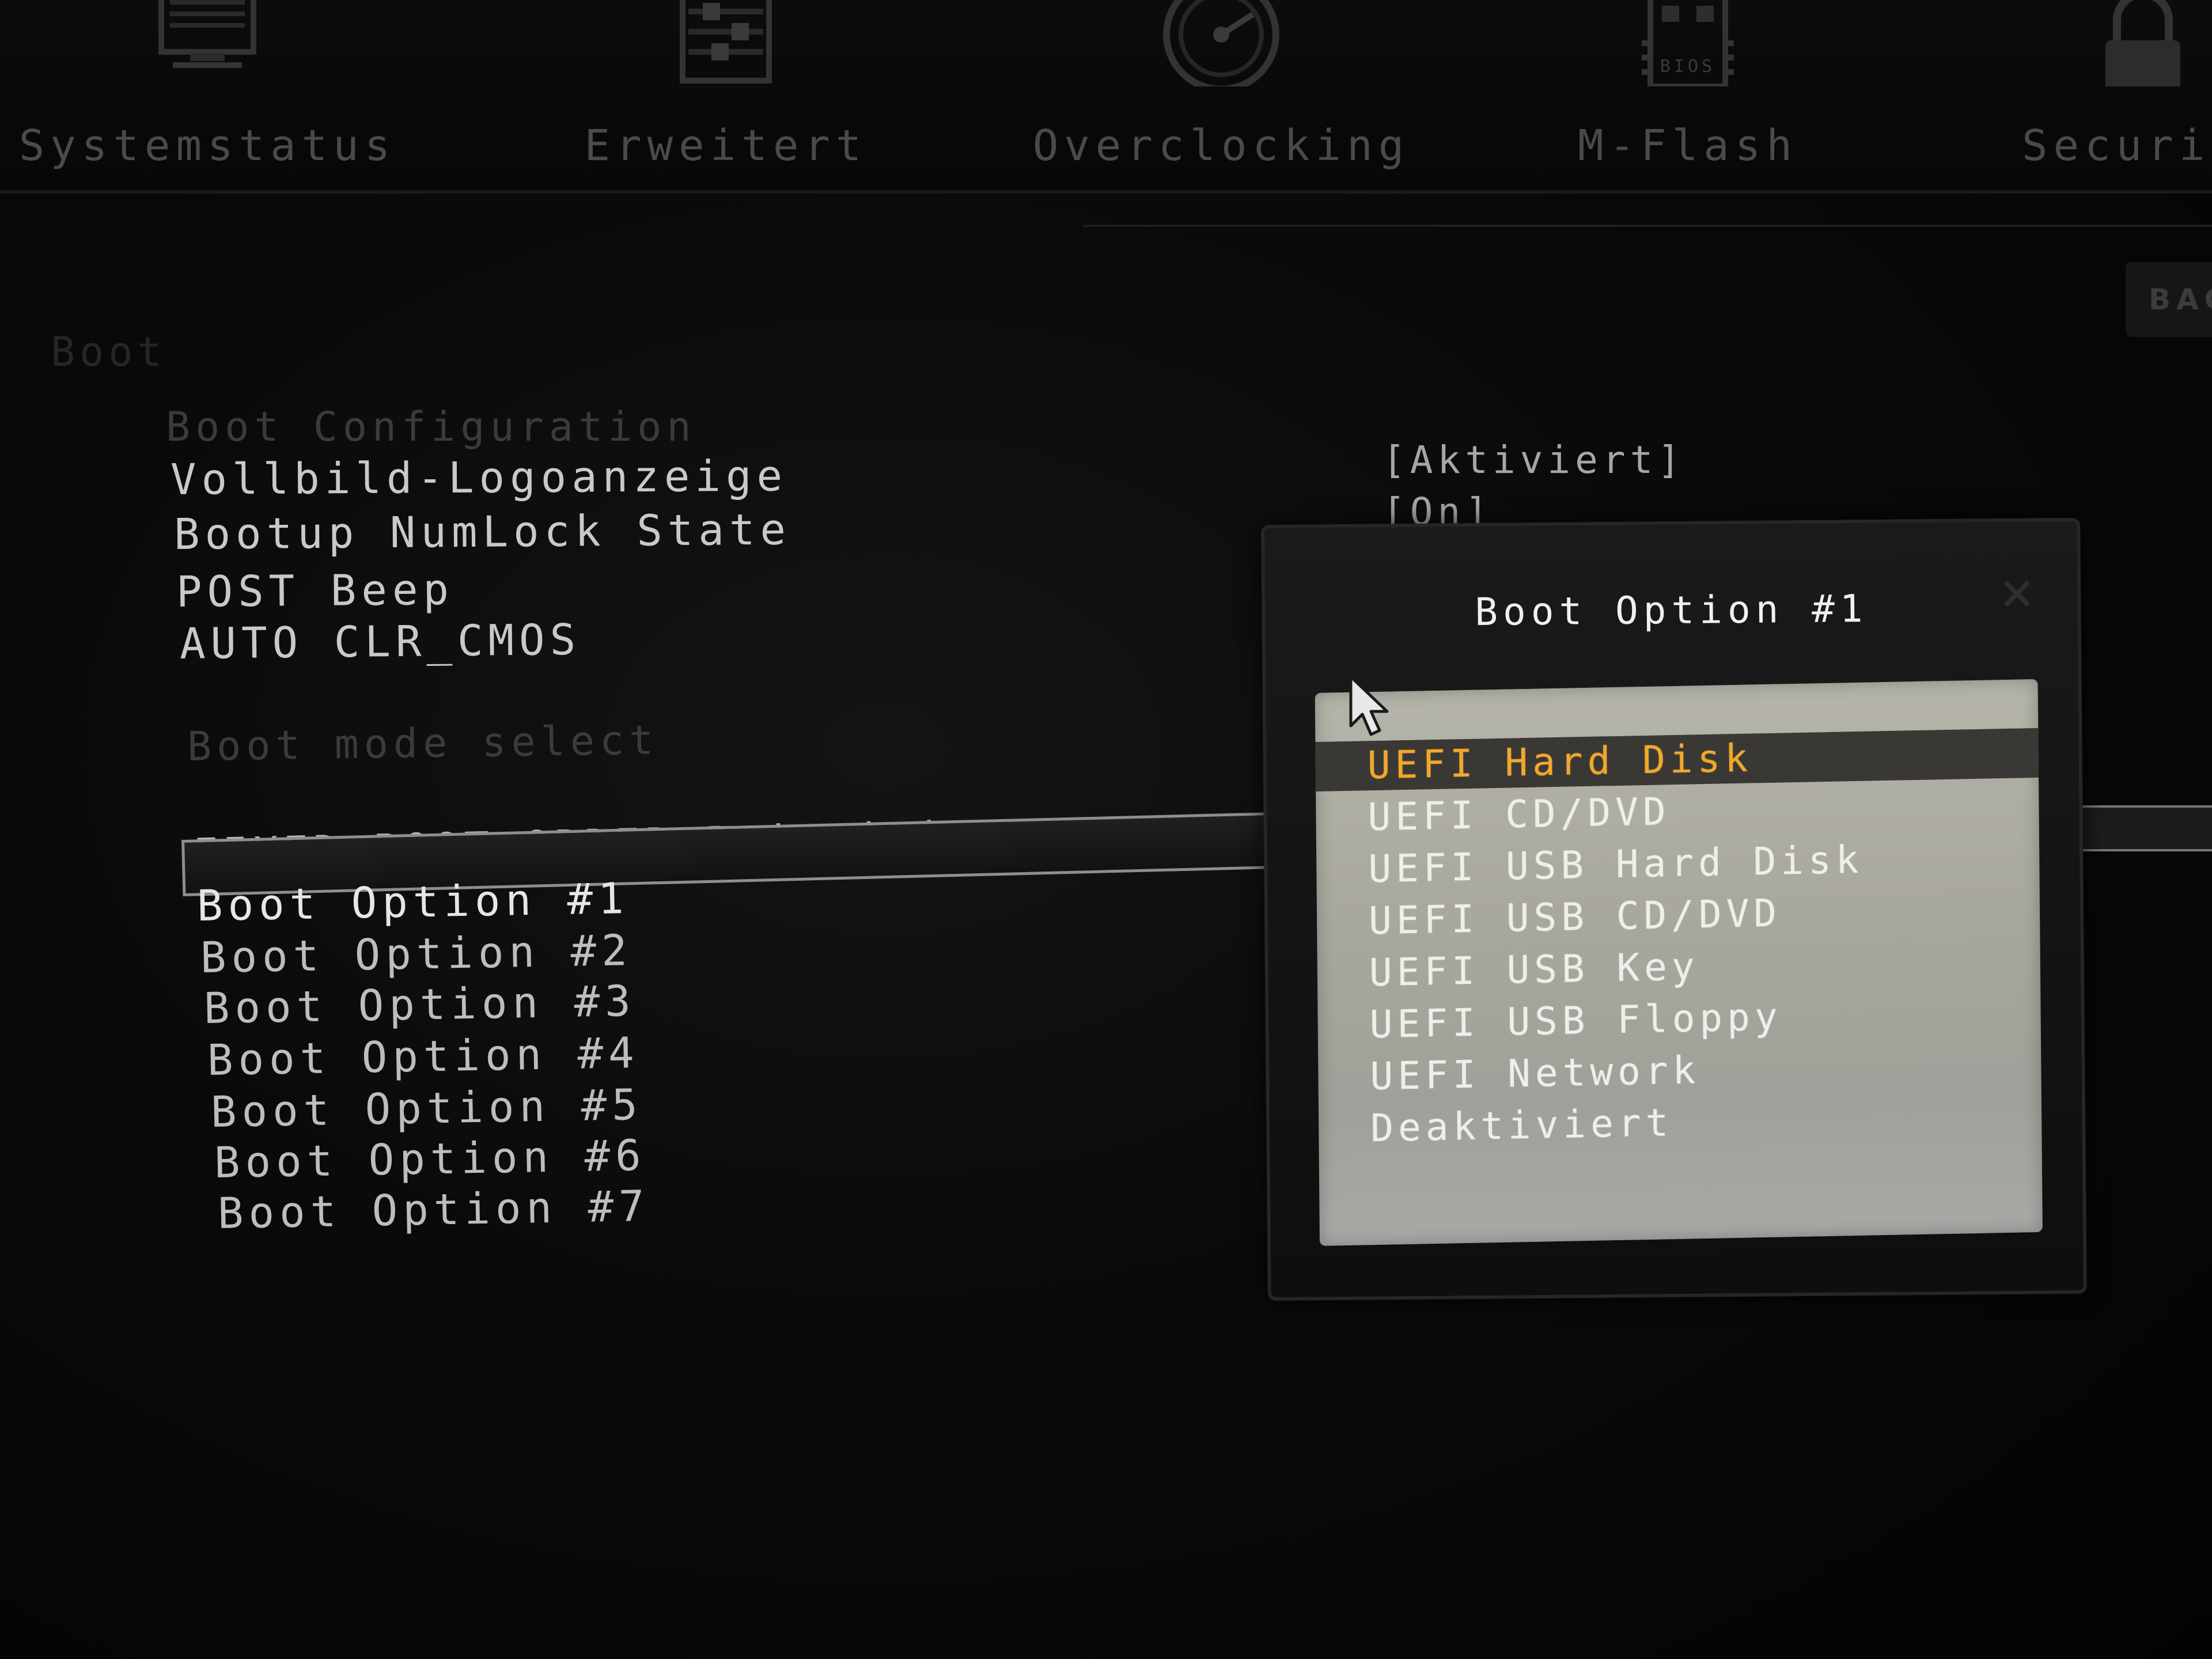 The width and height of the screenshot is (2212, 1659). What do you see at coordinates (1533, 460) in the screenshot?
I see `setting-value: [Aktiviert]` at bounding box center [1533, 460].